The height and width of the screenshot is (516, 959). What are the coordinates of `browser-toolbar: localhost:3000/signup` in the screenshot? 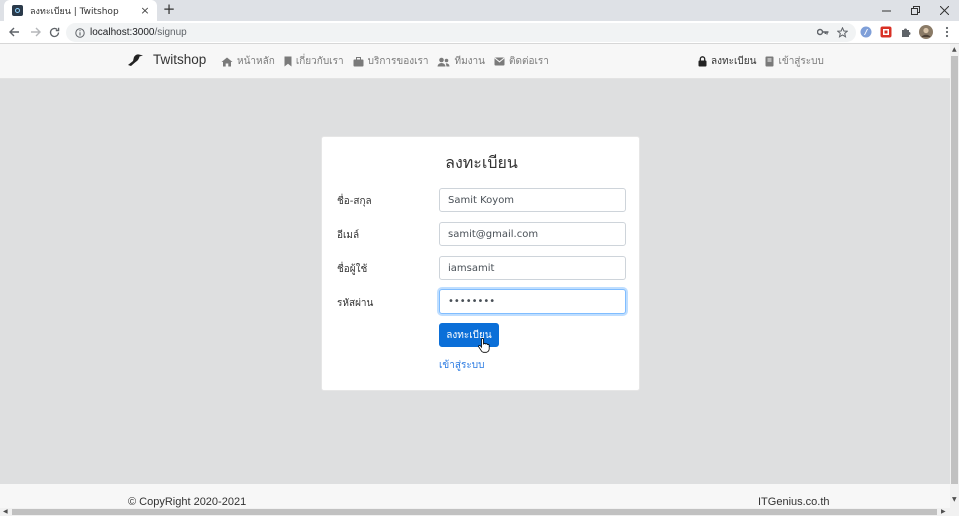 It's located at (479, 32).